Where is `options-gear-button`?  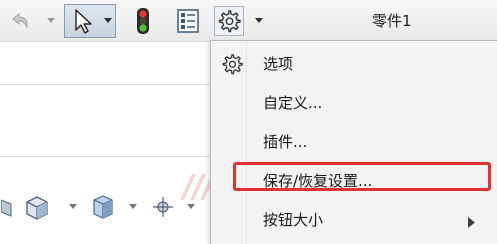
options-gear-button is located at coordinates (229, 21).